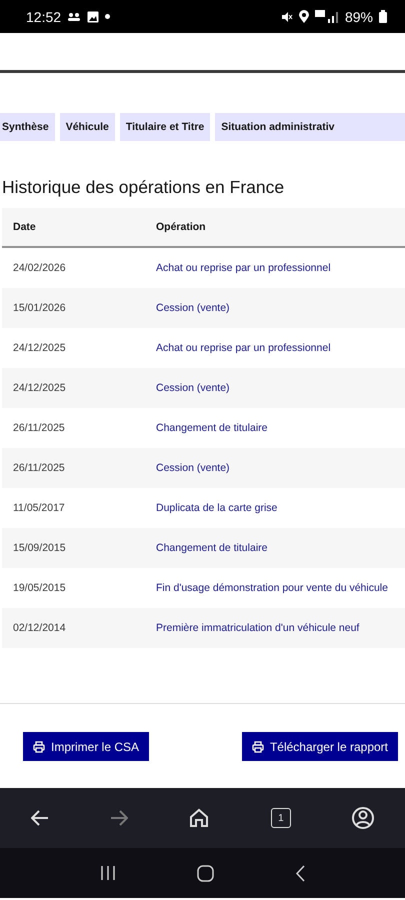 Image resolution: width=405 pixels, height=900 pixels. What do you see at coordinates (39, 268) in the screenshot?
I see `date-cell-text: 24/02/2026` at bounding box center [39, 268].